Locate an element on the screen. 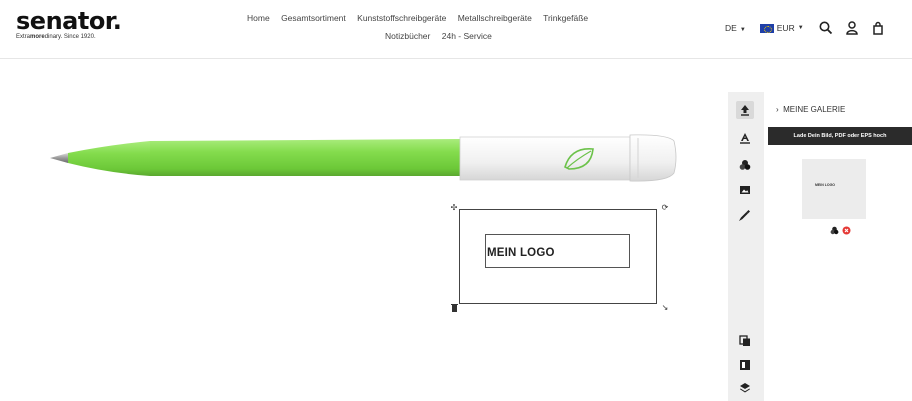 The image size is (912, 401). duplicate-icon is located at coordinates (745, 341).